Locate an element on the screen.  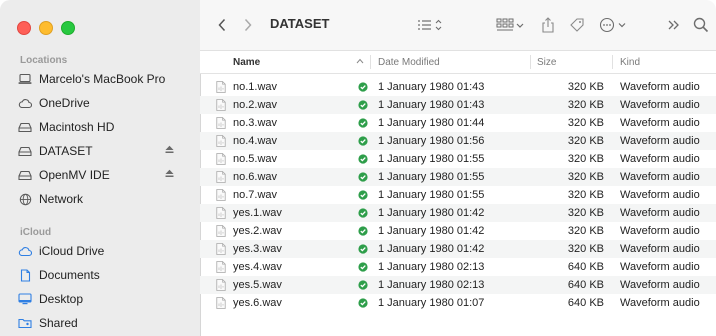
search-button is located at coordinates (701, 25).